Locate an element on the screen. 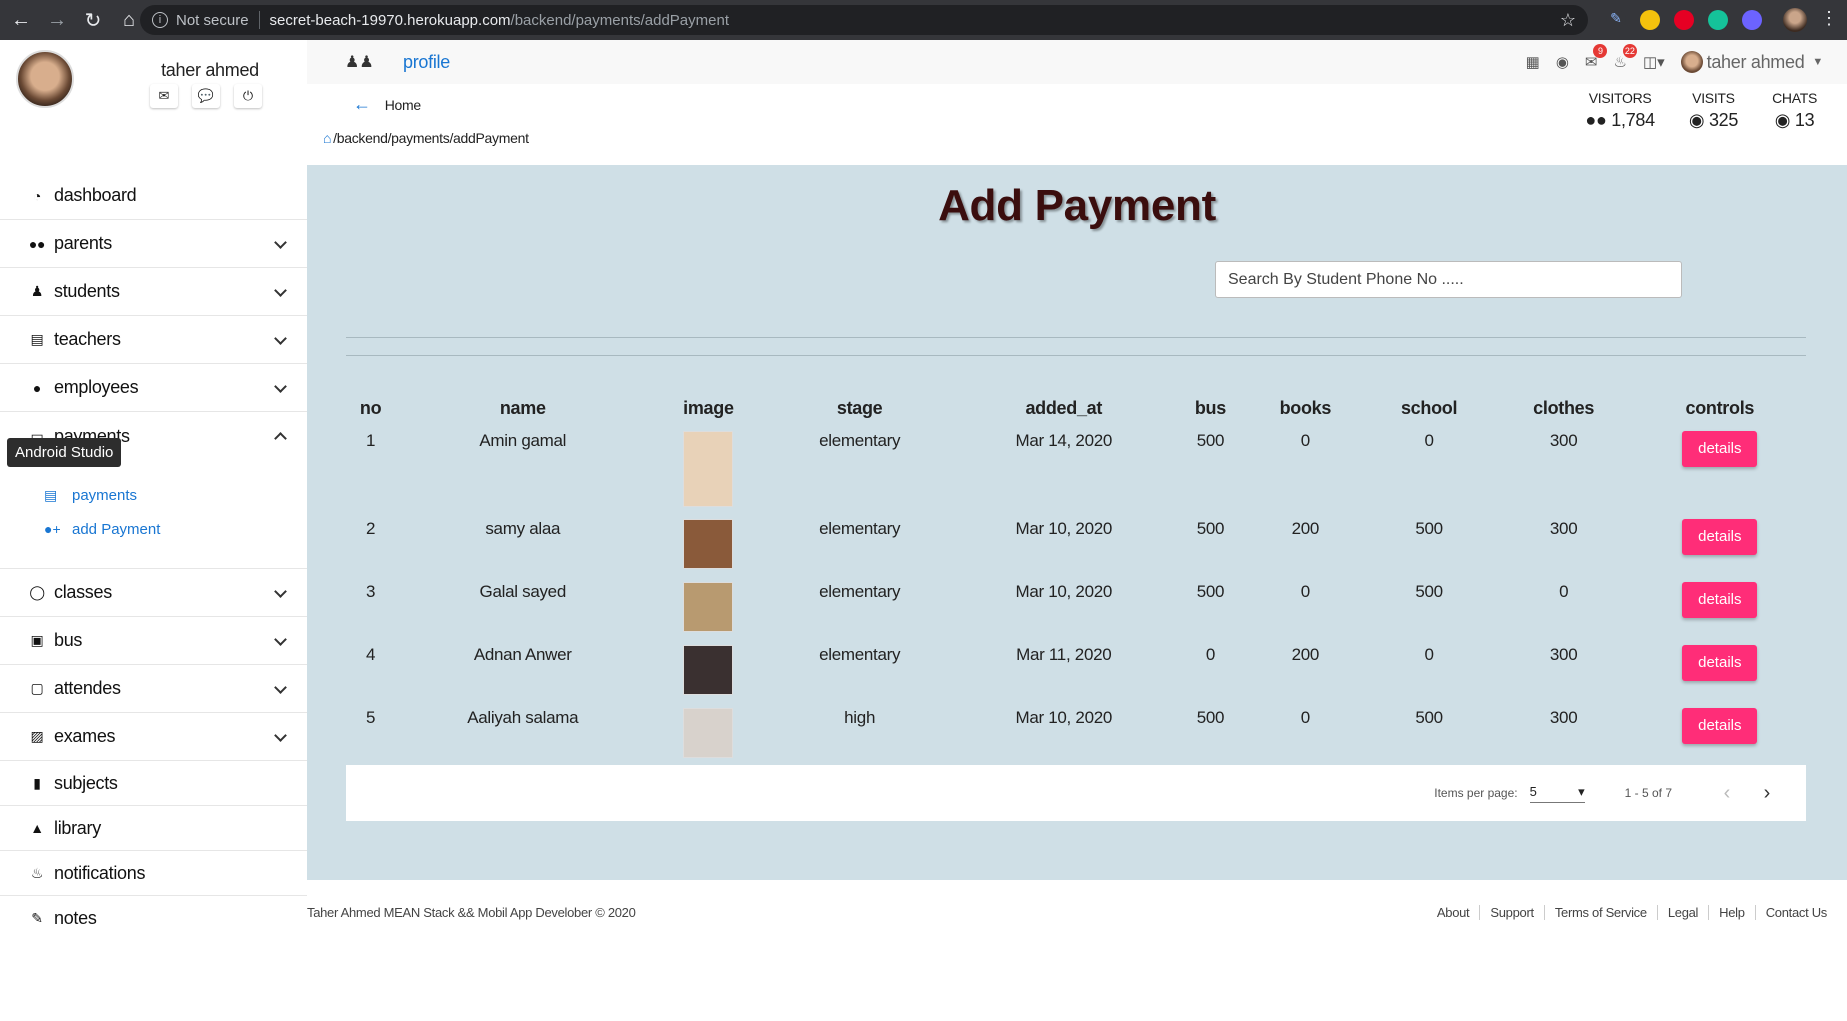 This screenshot has height=1021, width=1847. sidebar-item-label: notes is located at coordinates (75, 918).